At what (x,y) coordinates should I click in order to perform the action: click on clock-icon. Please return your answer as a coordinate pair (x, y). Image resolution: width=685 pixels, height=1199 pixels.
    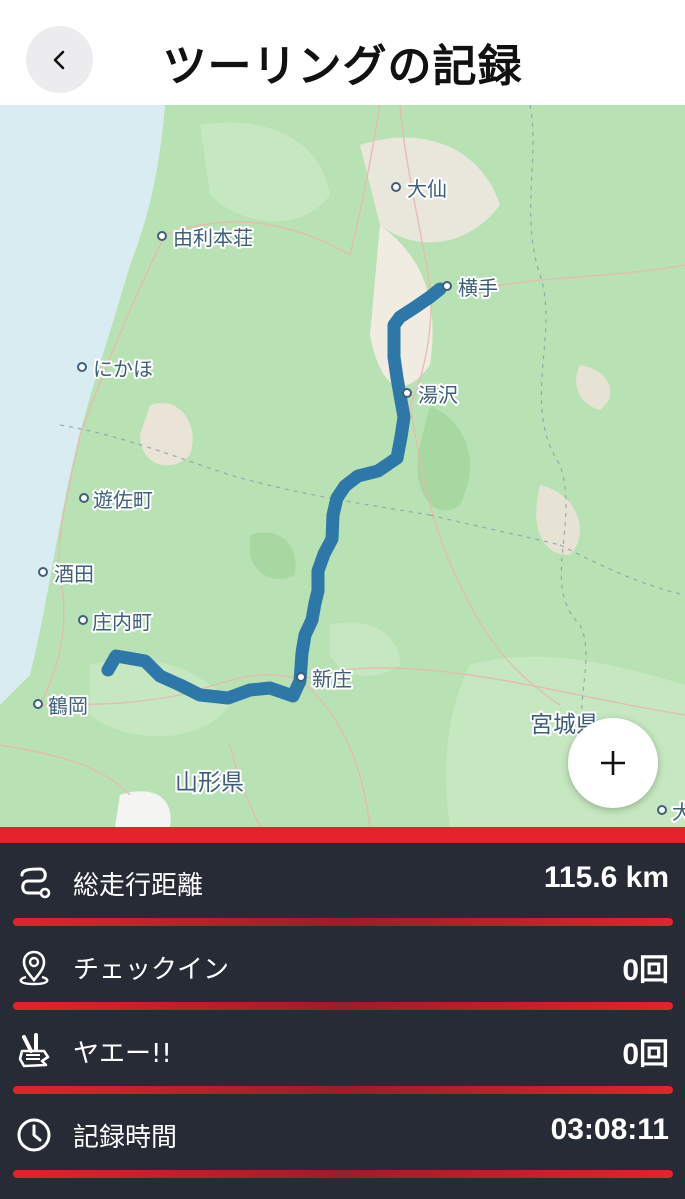
    Looking at the image, I should click on (34, 1135).